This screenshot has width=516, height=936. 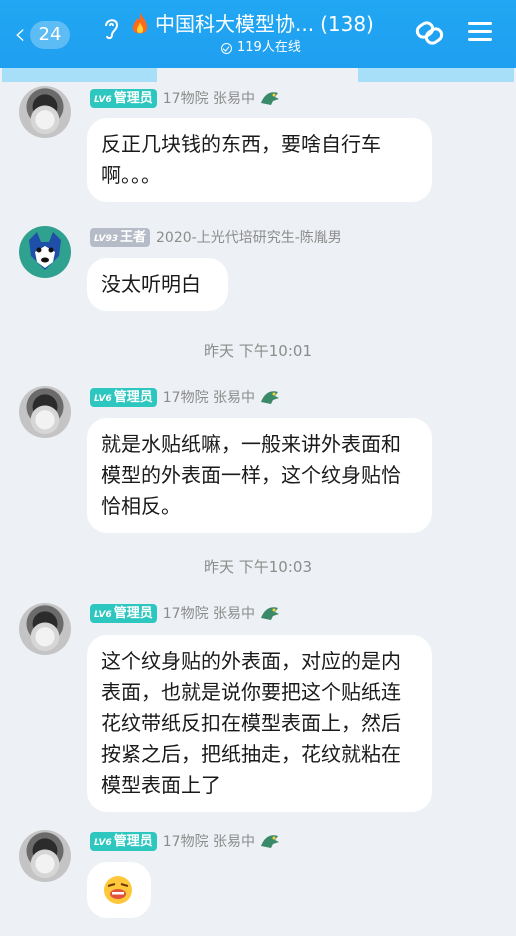 I want to click on link-icon, so click(x=431, y=33).